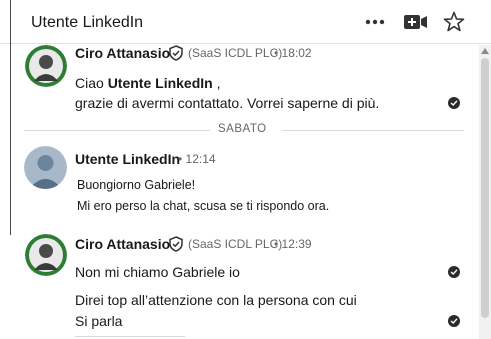 This screenshot has width=491, height=339. What do you see at coordinates (293, 53) in the screenshot?
I see `message-time: • 18:02` at bounding box center [293, 53].